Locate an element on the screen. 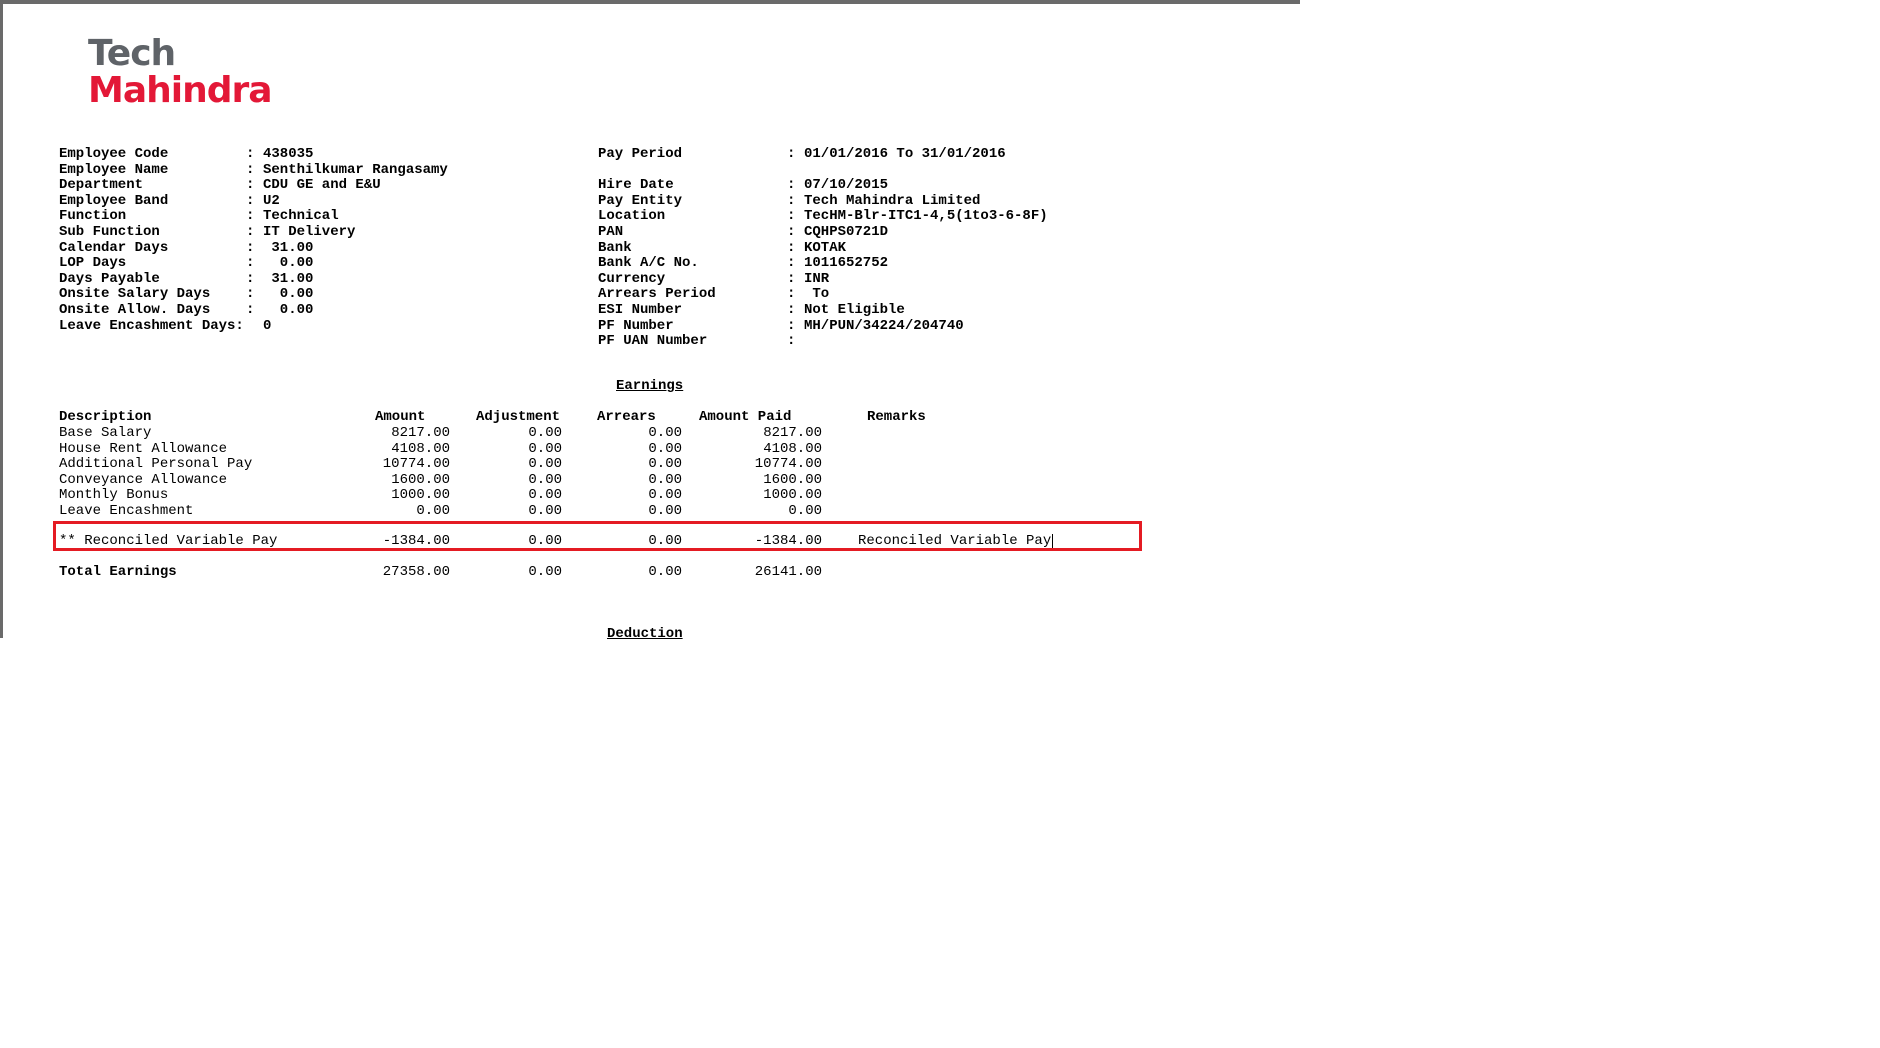 Image resolution: width=1880 pixels, height=1048 pixels. earning-amount-paid: 1000.00 is located at coordinates (792, 495).